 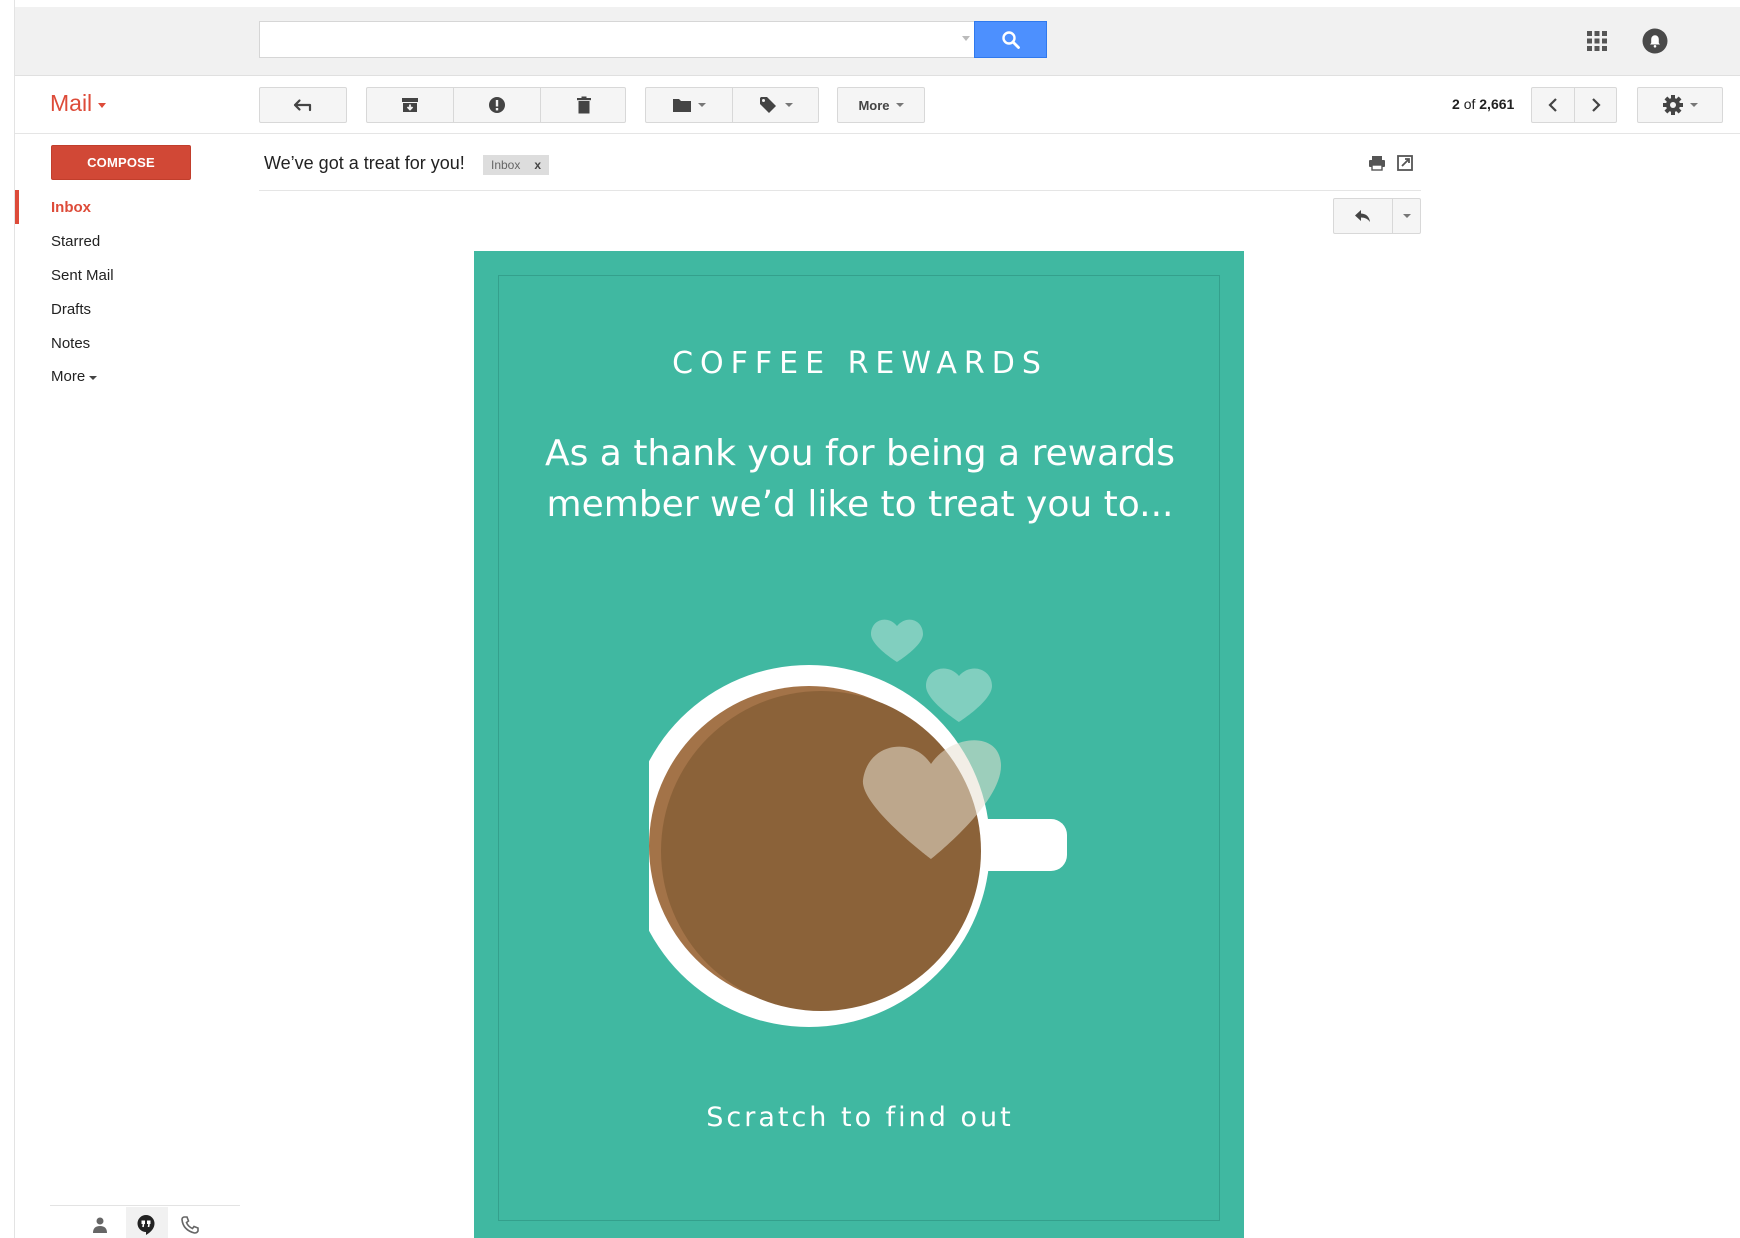 I want to click on reply-button, so click(x=1363, y=216).